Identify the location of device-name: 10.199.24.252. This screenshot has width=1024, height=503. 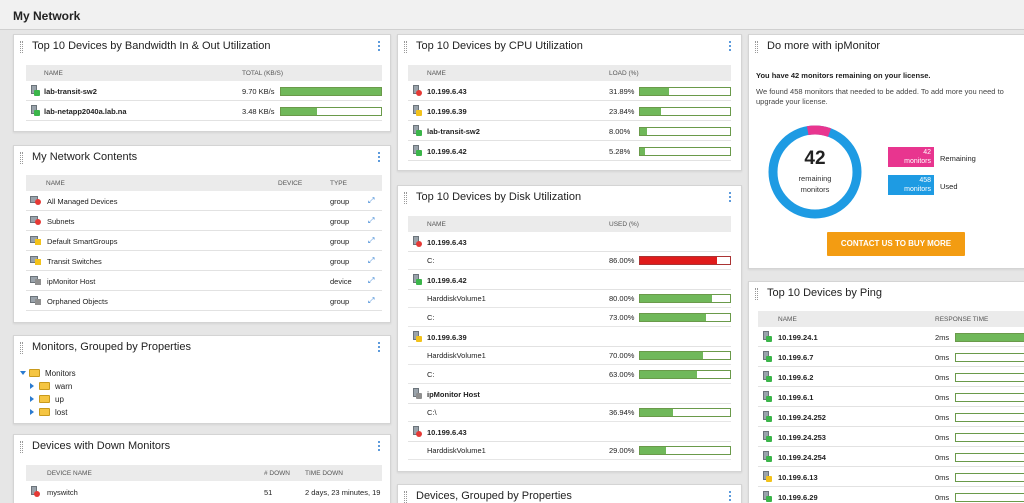
(802, 417).